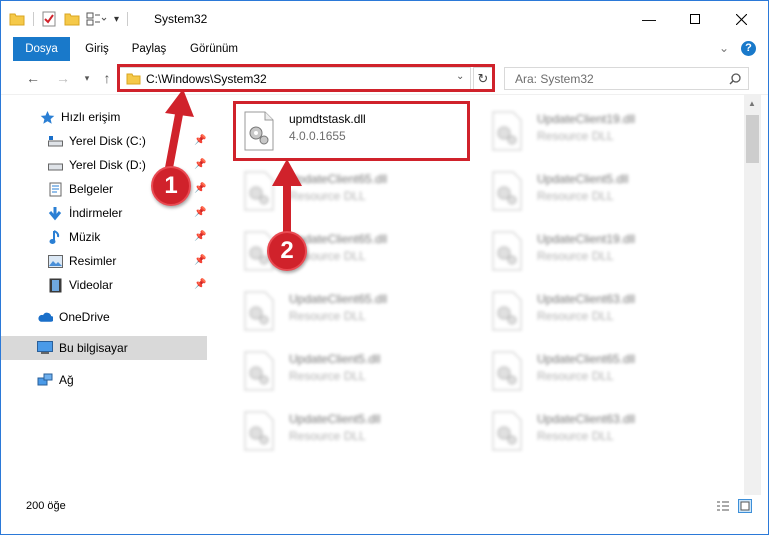  Describe the element at coordinates (554, 79) in the screenshot. I see `search-placeholder: Ara: System32` at that location.